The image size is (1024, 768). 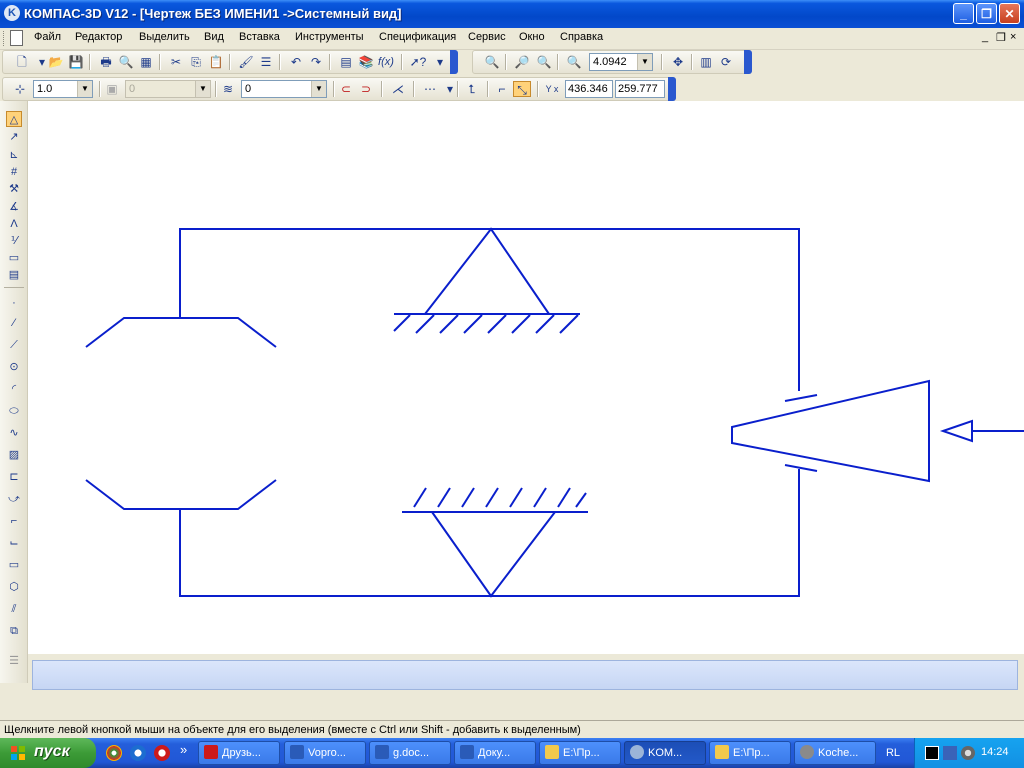 What do you see at coordinates (14, 367) in the screenshot?
I see `circle-icon: ⊙` at bounding box center [14, 367].